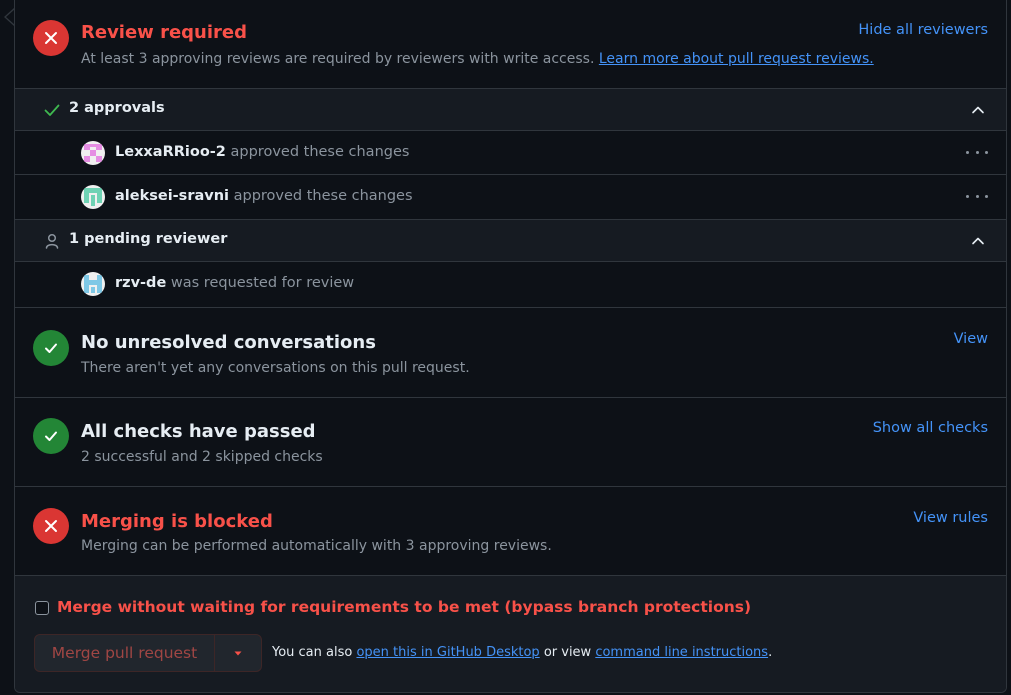  What do you see at coordinates (125, 653) in the screenshot?
I see `merge-pull-request-button: Merge pull request` at bounding box center [125, 653].